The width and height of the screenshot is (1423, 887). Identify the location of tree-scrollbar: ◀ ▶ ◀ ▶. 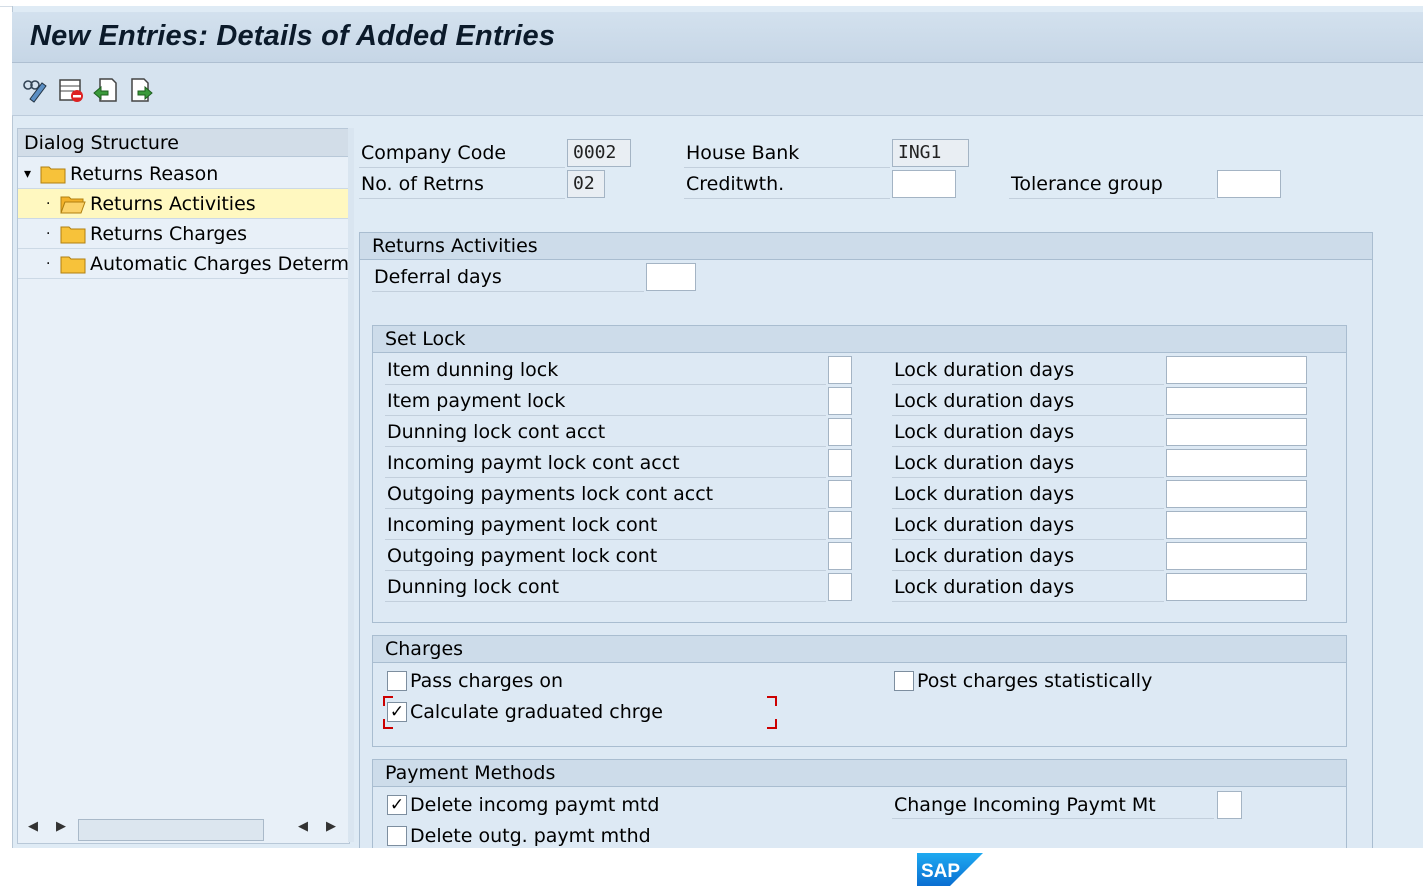
(183, 830).